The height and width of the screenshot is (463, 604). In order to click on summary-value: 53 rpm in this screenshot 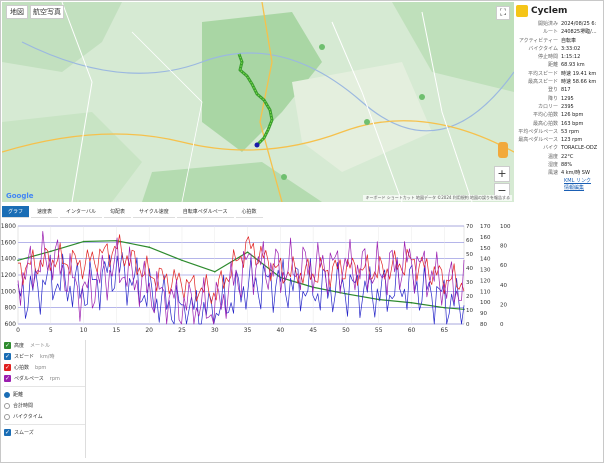, I will do `click(570, 131)`.